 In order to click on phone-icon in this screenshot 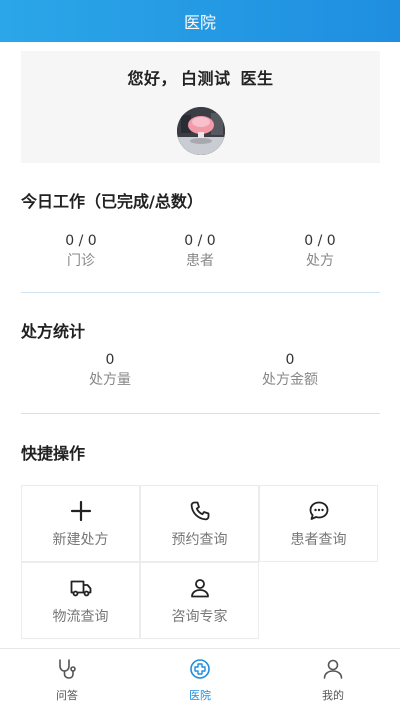, I will do `click(199, 510)`.